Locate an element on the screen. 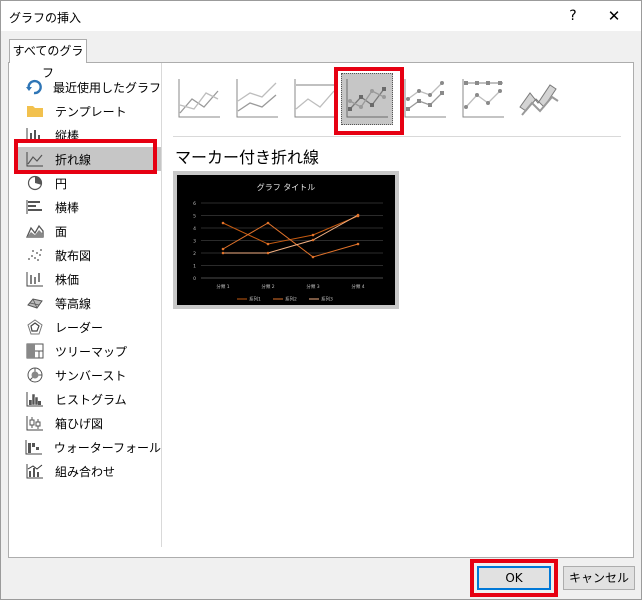 The width and height of the screenshot is (642, 600). percent-stacked-line-markers-icon is located at coordinates (483, 98).